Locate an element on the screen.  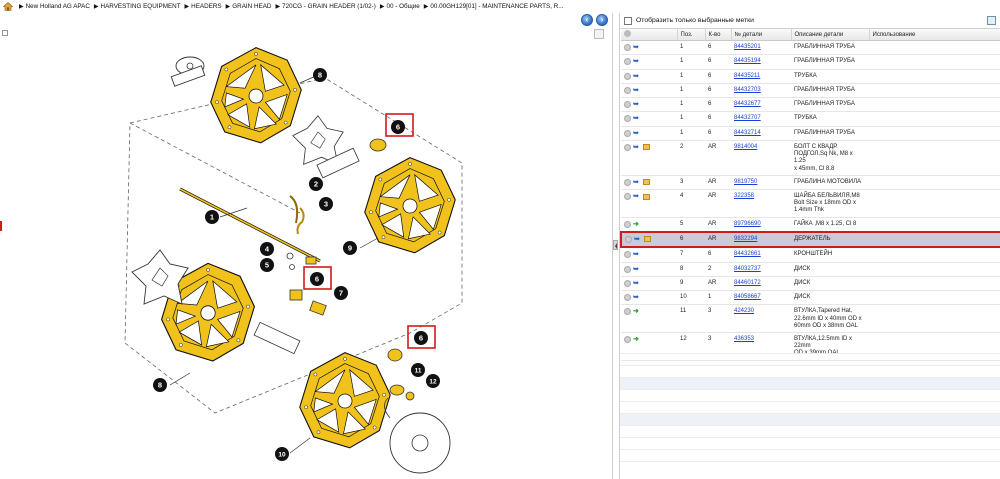
table-row: ➥ 10 1 84058667 ДИСК is located at coordinates (810, 298).